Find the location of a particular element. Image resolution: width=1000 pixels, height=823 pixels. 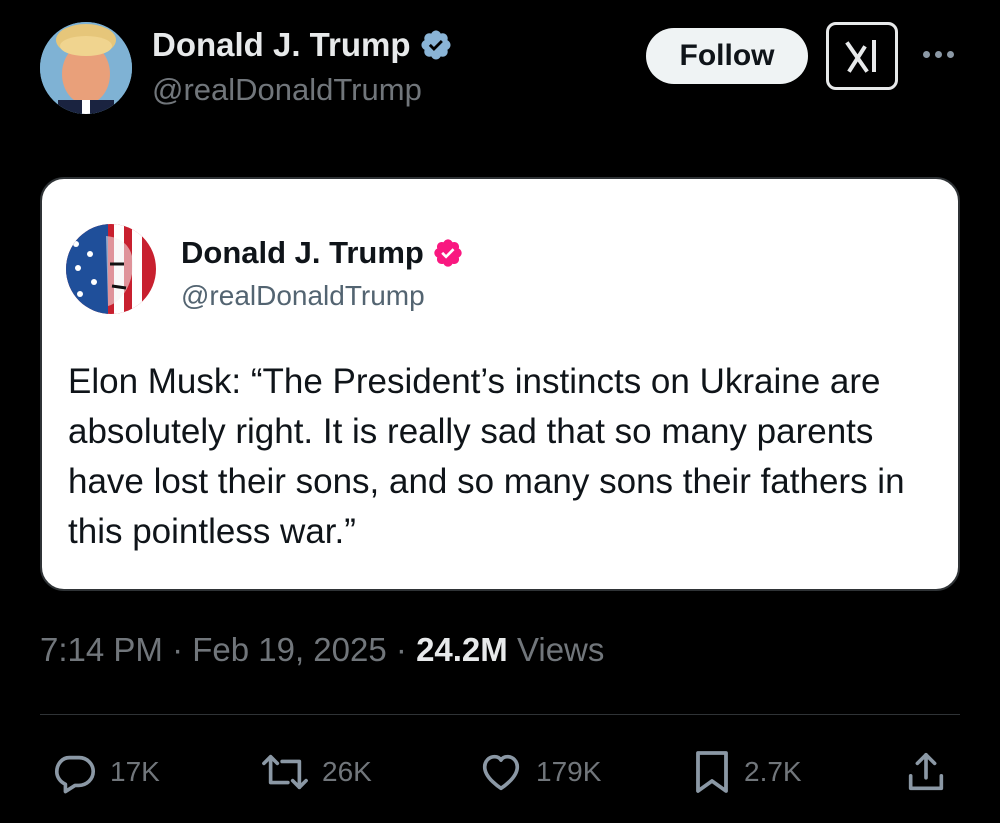

quoted-author-avatar is located at coordinates (111, 269).